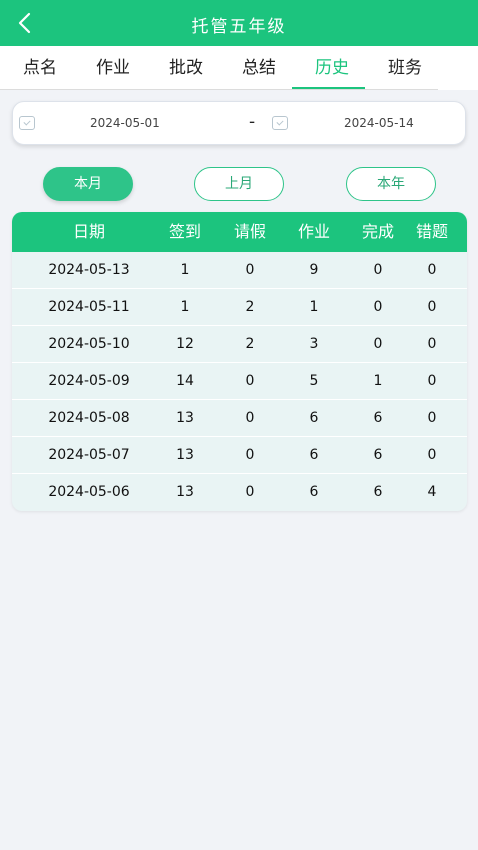  Describe the element at coordinates (239, 184) in the screenshot. I see `last-month-button: 上月` at that location.